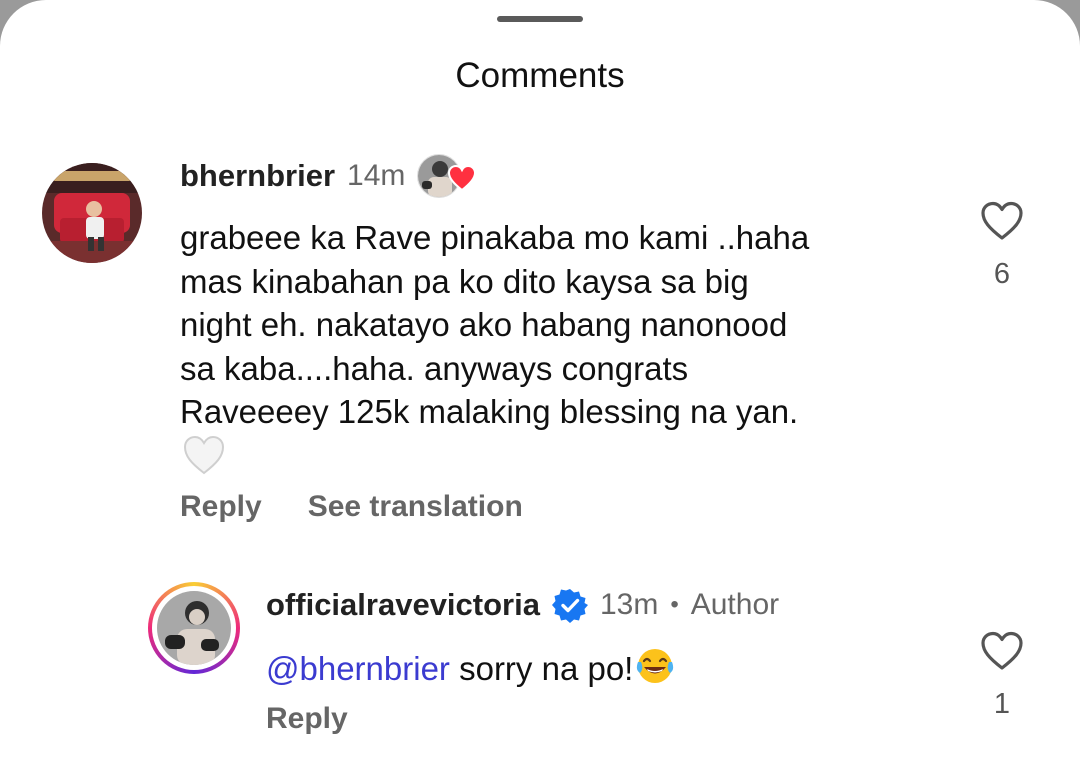 The image size is (1080, 781). Describe the element at coordinates (655, 666) in the screenshot. I see `face-with-tears-of-joy-emoji` at that location.